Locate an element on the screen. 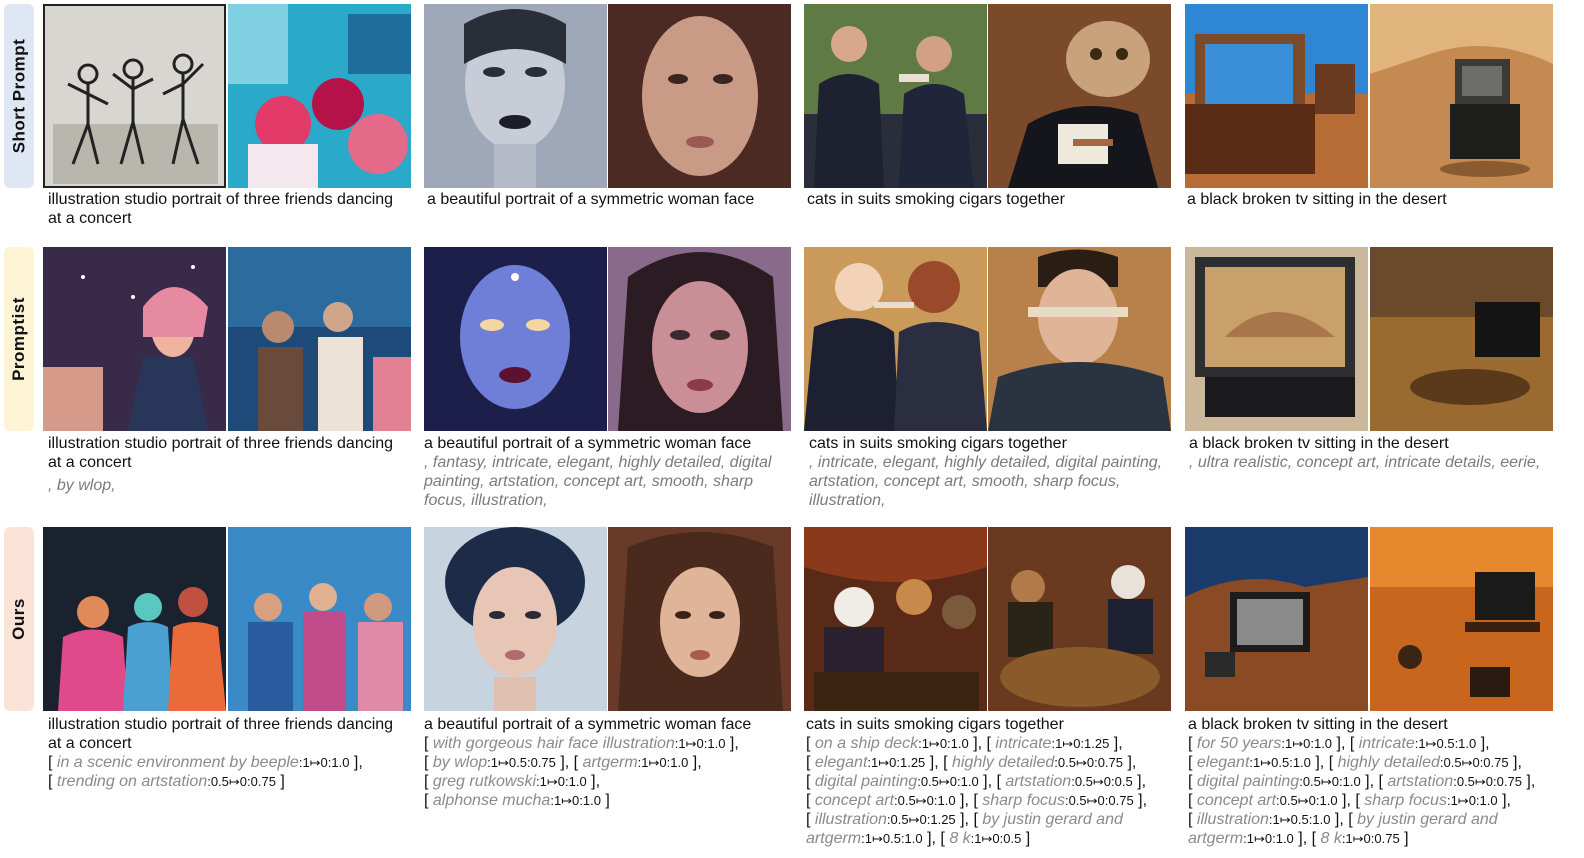  image-dancing-sketch is located at coordinates (134, 96).